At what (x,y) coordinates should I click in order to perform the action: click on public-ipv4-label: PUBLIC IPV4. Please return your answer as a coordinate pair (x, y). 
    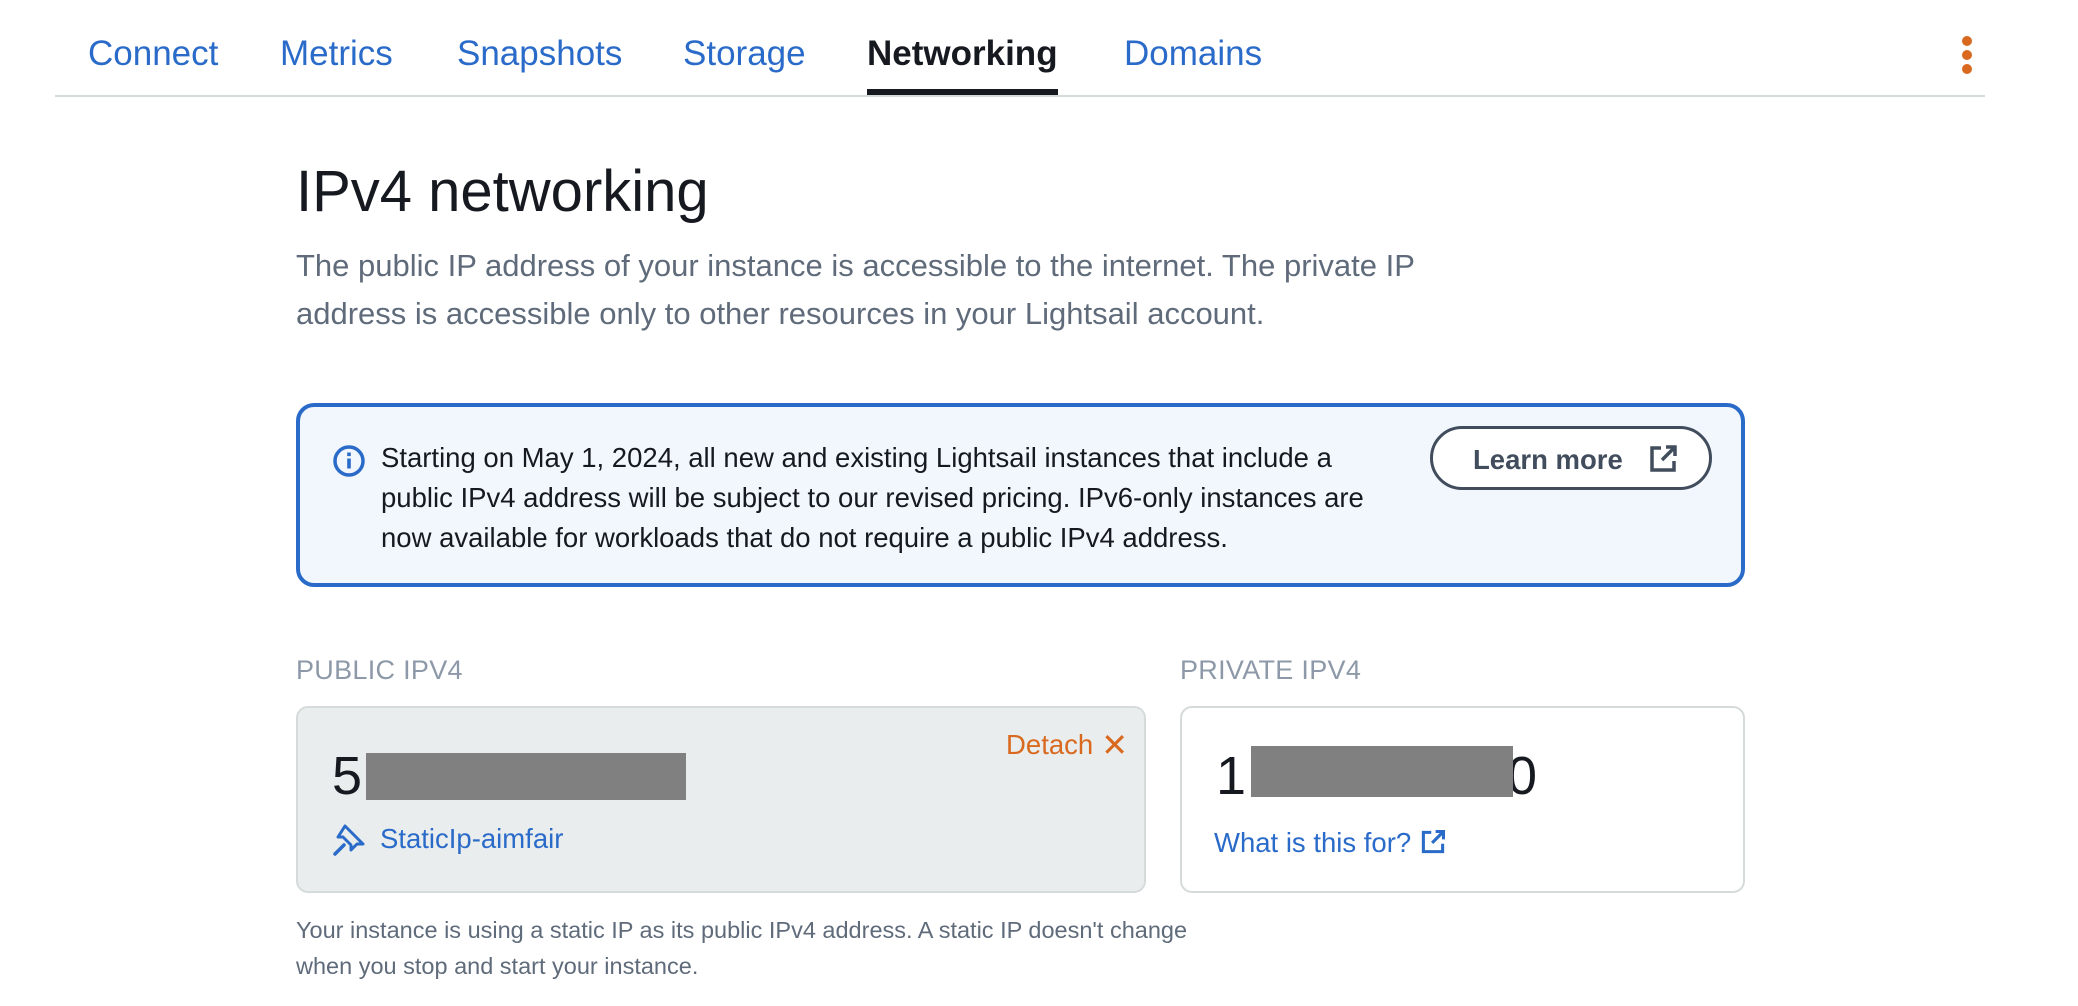
    Looking at the image, I should click on (379, 670).